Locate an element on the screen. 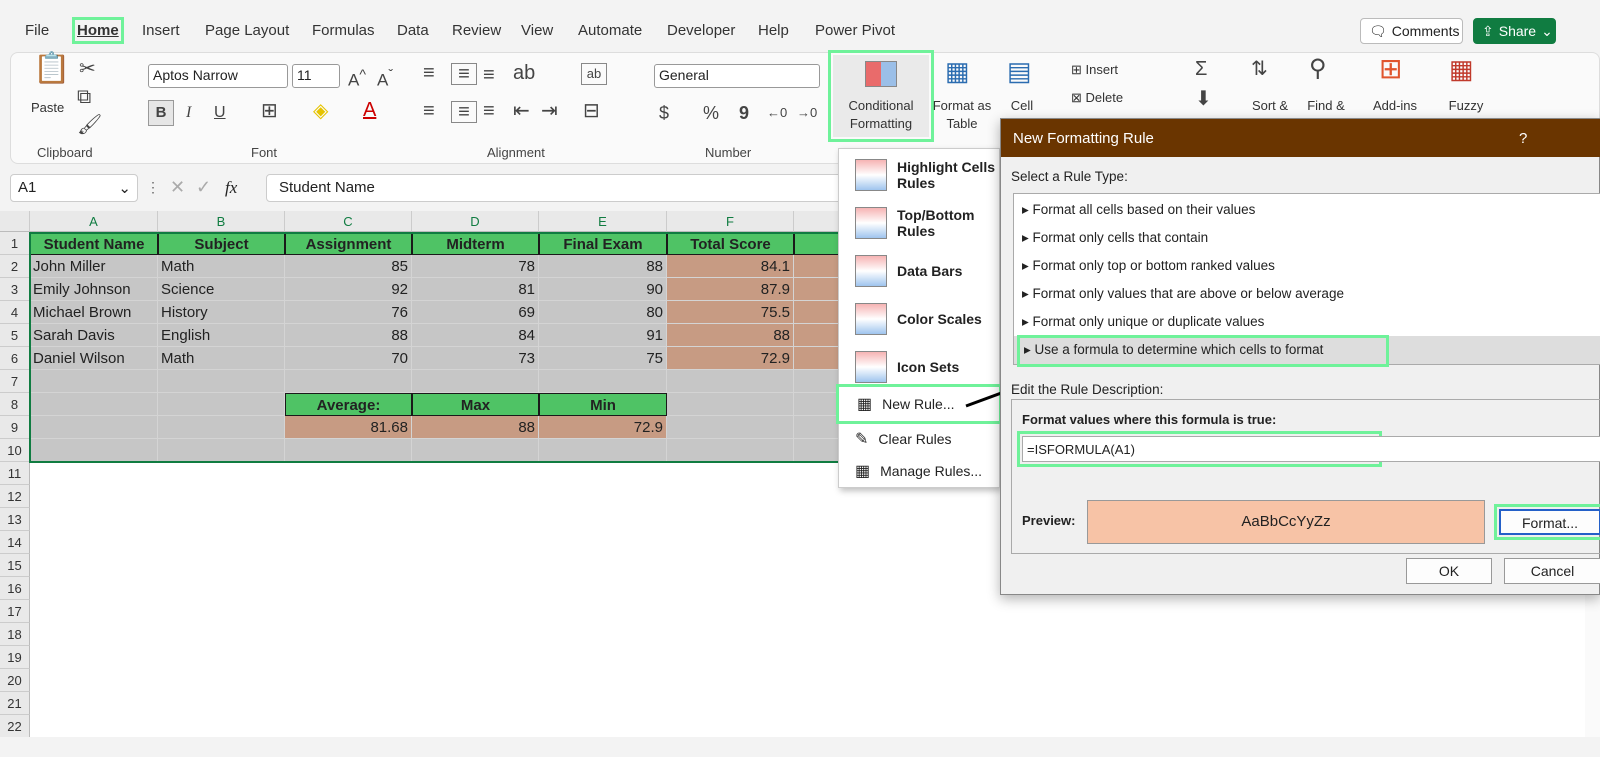  col-header-e: E is located at coordinates (603, 221).